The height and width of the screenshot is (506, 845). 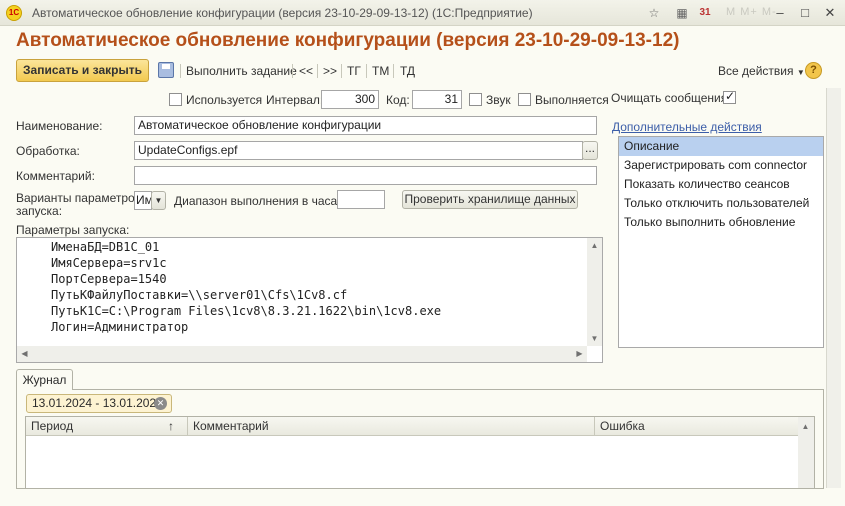 I want to click on param-line: Логин=Администратор, so click(x=120, y=327).